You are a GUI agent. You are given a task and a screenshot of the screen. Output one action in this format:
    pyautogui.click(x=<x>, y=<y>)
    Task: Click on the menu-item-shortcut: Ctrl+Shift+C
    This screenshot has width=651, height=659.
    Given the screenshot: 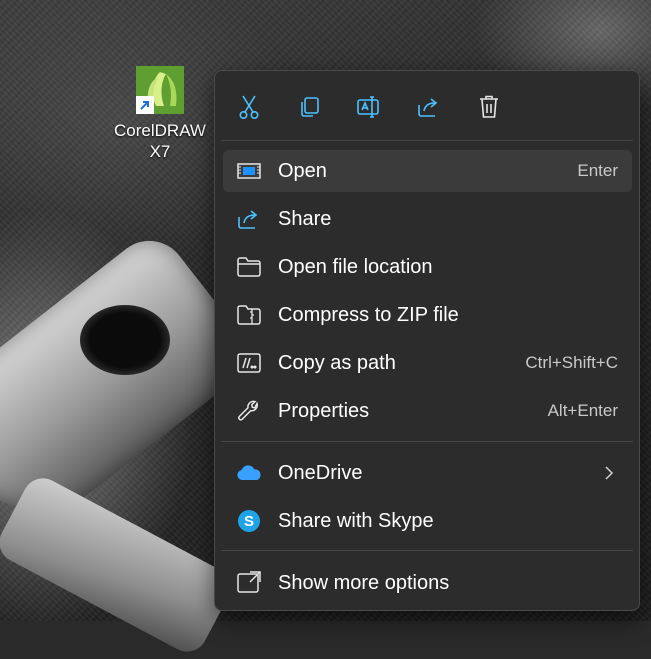 What is the action you would take?
    pyautogui.click(x=571, y=362)
    